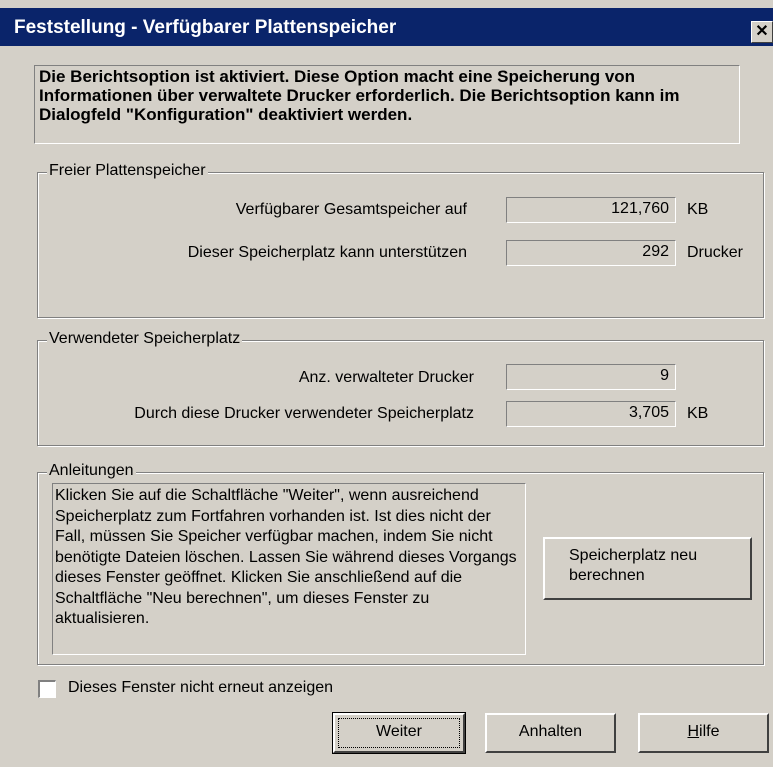 Image resolution: width=779 pixels, height=767 pixels. I want to click on help-button: Hilfe, so click(703, 733).